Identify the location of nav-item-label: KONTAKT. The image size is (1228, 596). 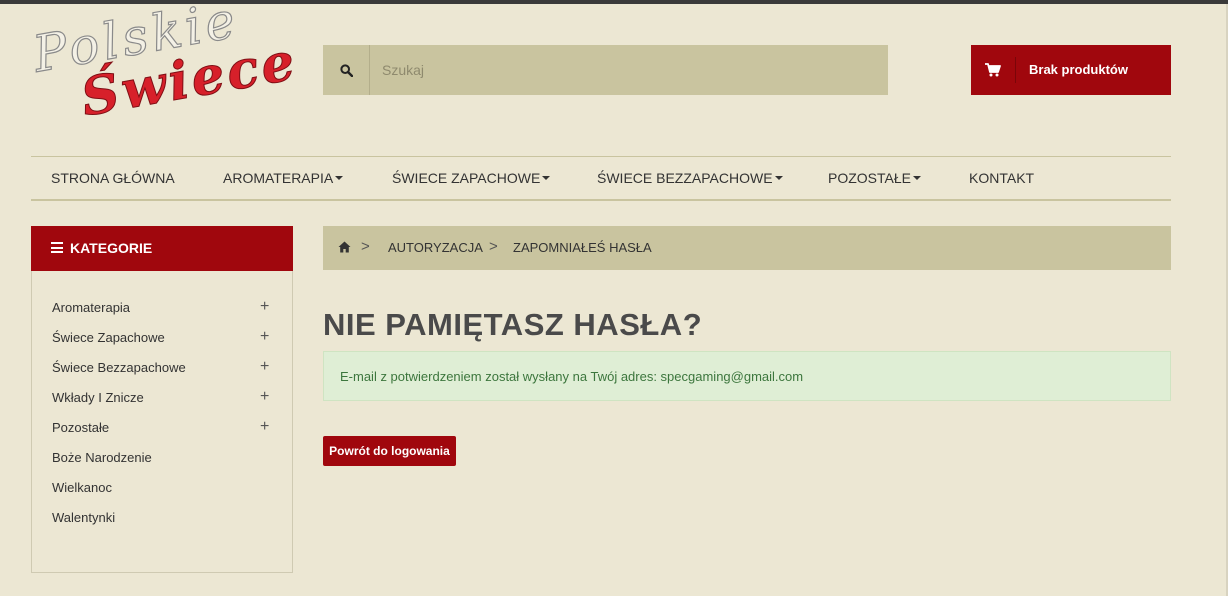
(1002, 178).